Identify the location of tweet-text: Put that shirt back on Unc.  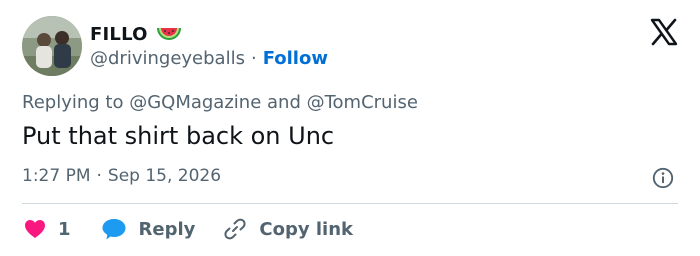
(178, 136).